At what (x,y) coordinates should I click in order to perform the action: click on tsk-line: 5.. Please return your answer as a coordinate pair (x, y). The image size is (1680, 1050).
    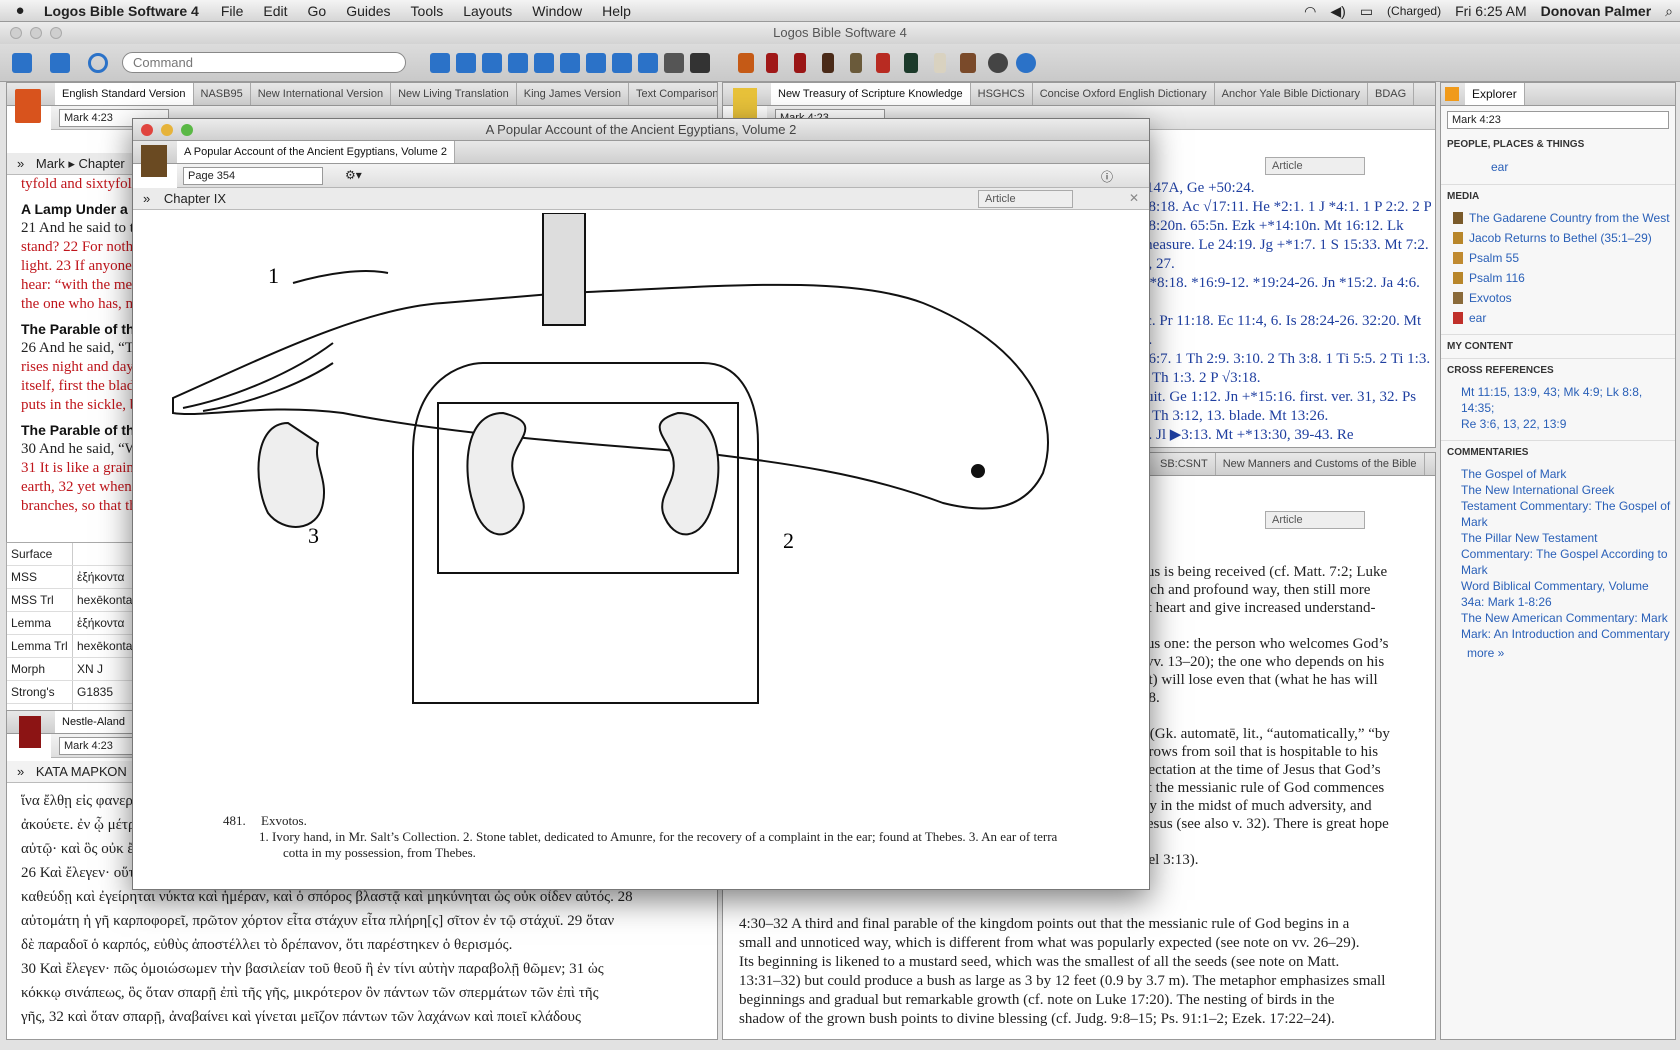
    Looking at the image, I should click on (1286, 340).